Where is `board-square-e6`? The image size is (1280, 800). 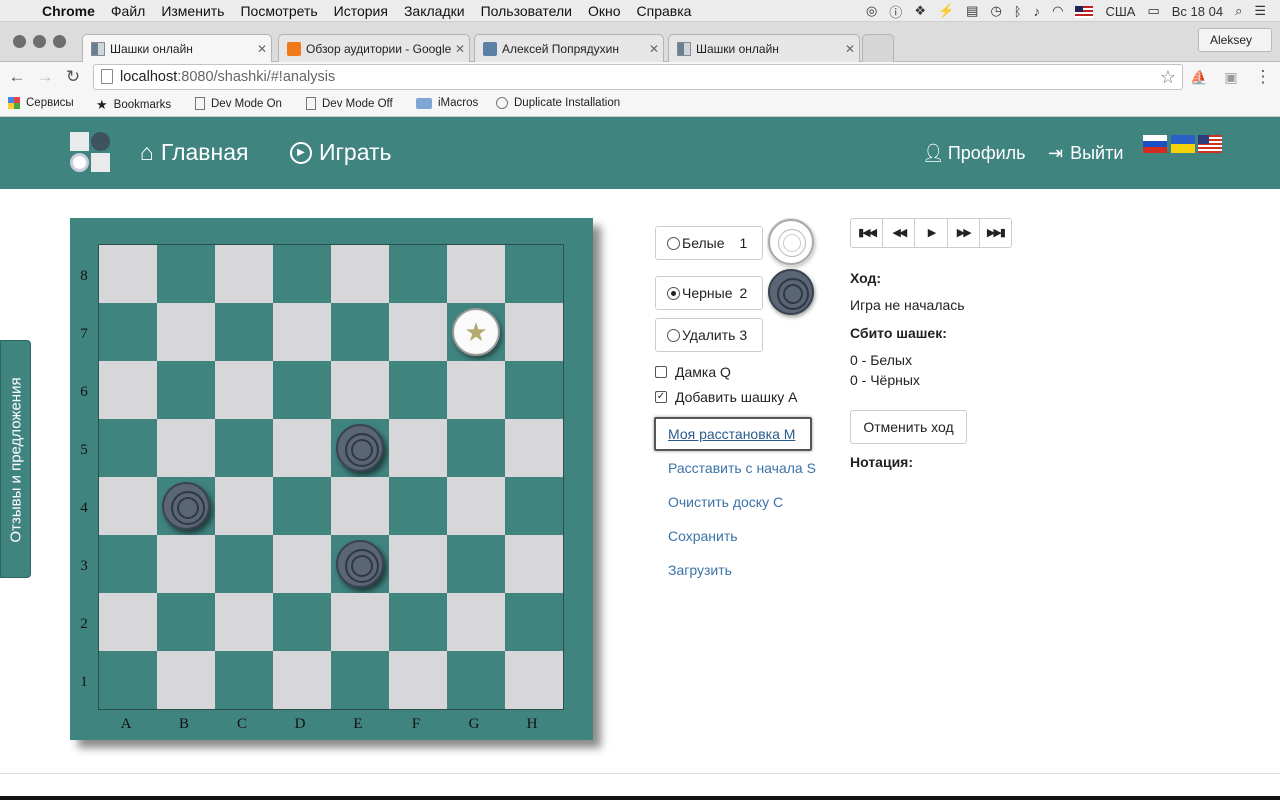
board-square-e6 is located at coordinates (360, 390).